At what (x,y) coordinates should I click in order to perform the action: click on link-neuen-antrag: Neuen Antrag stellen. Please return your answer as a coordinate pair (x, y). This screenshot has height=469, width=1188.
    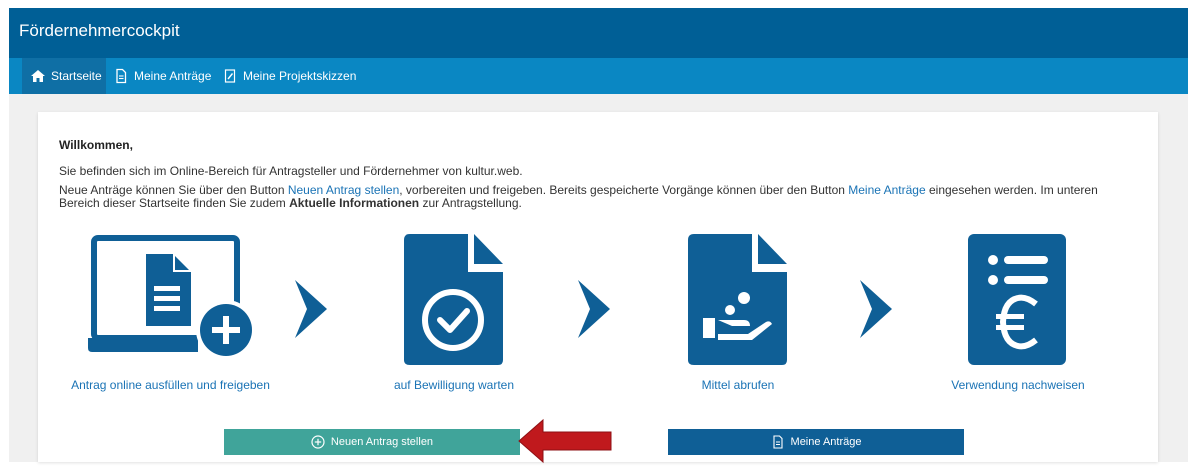
    Looking at the image, I should click on (343, 190).